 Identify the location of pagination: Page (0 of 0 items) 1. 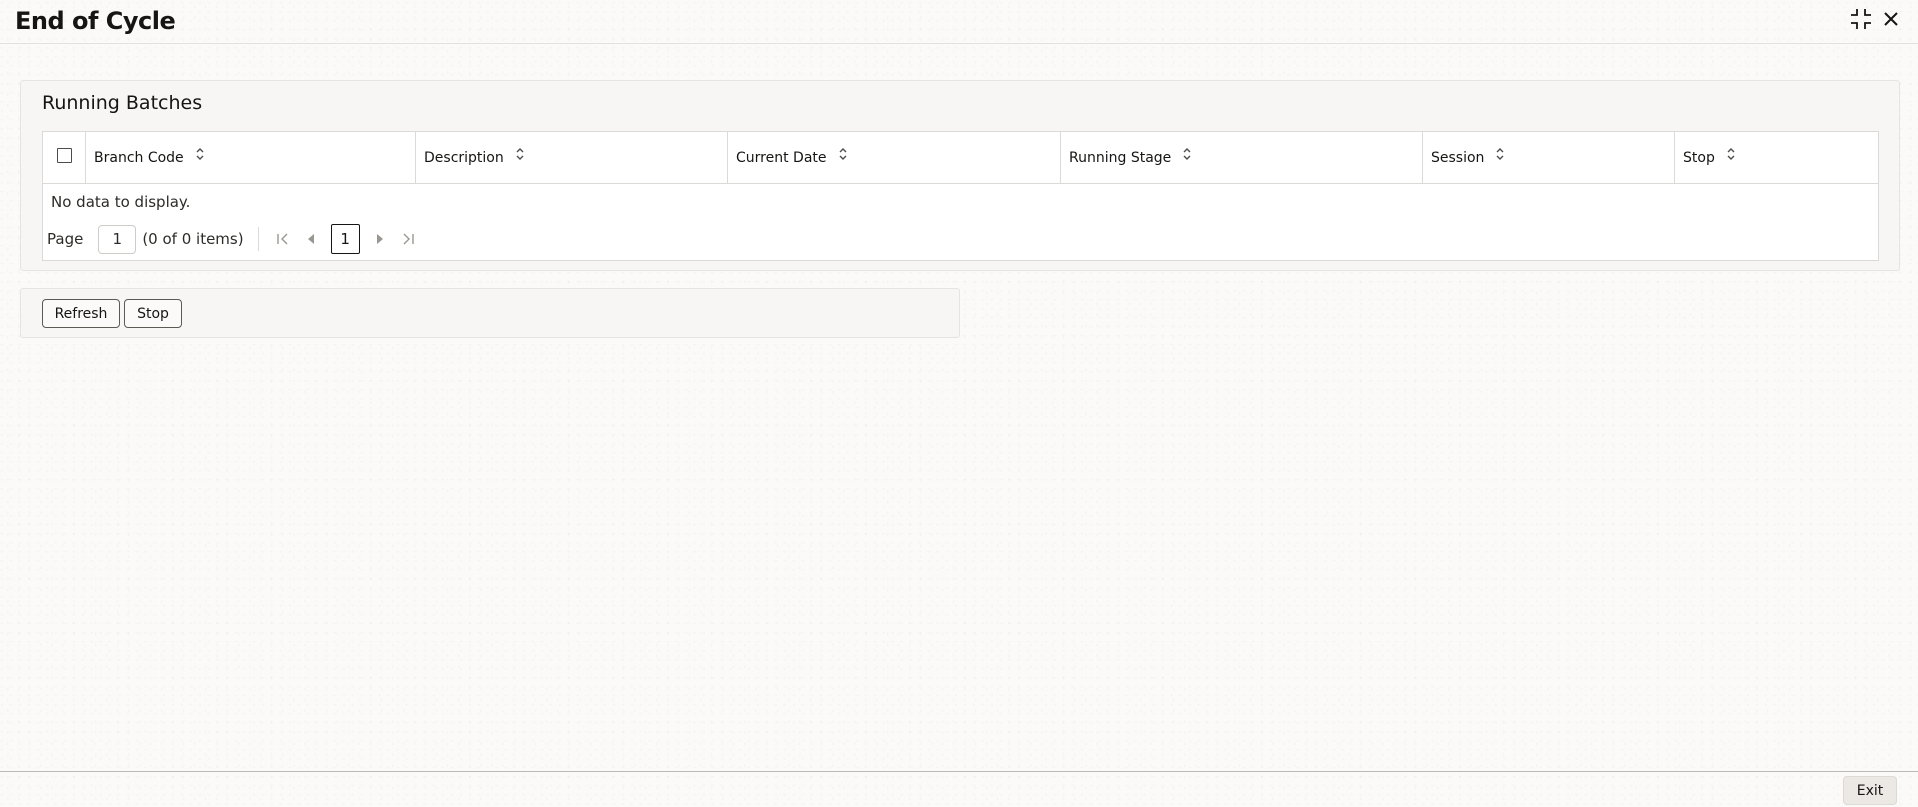
(234, 239).